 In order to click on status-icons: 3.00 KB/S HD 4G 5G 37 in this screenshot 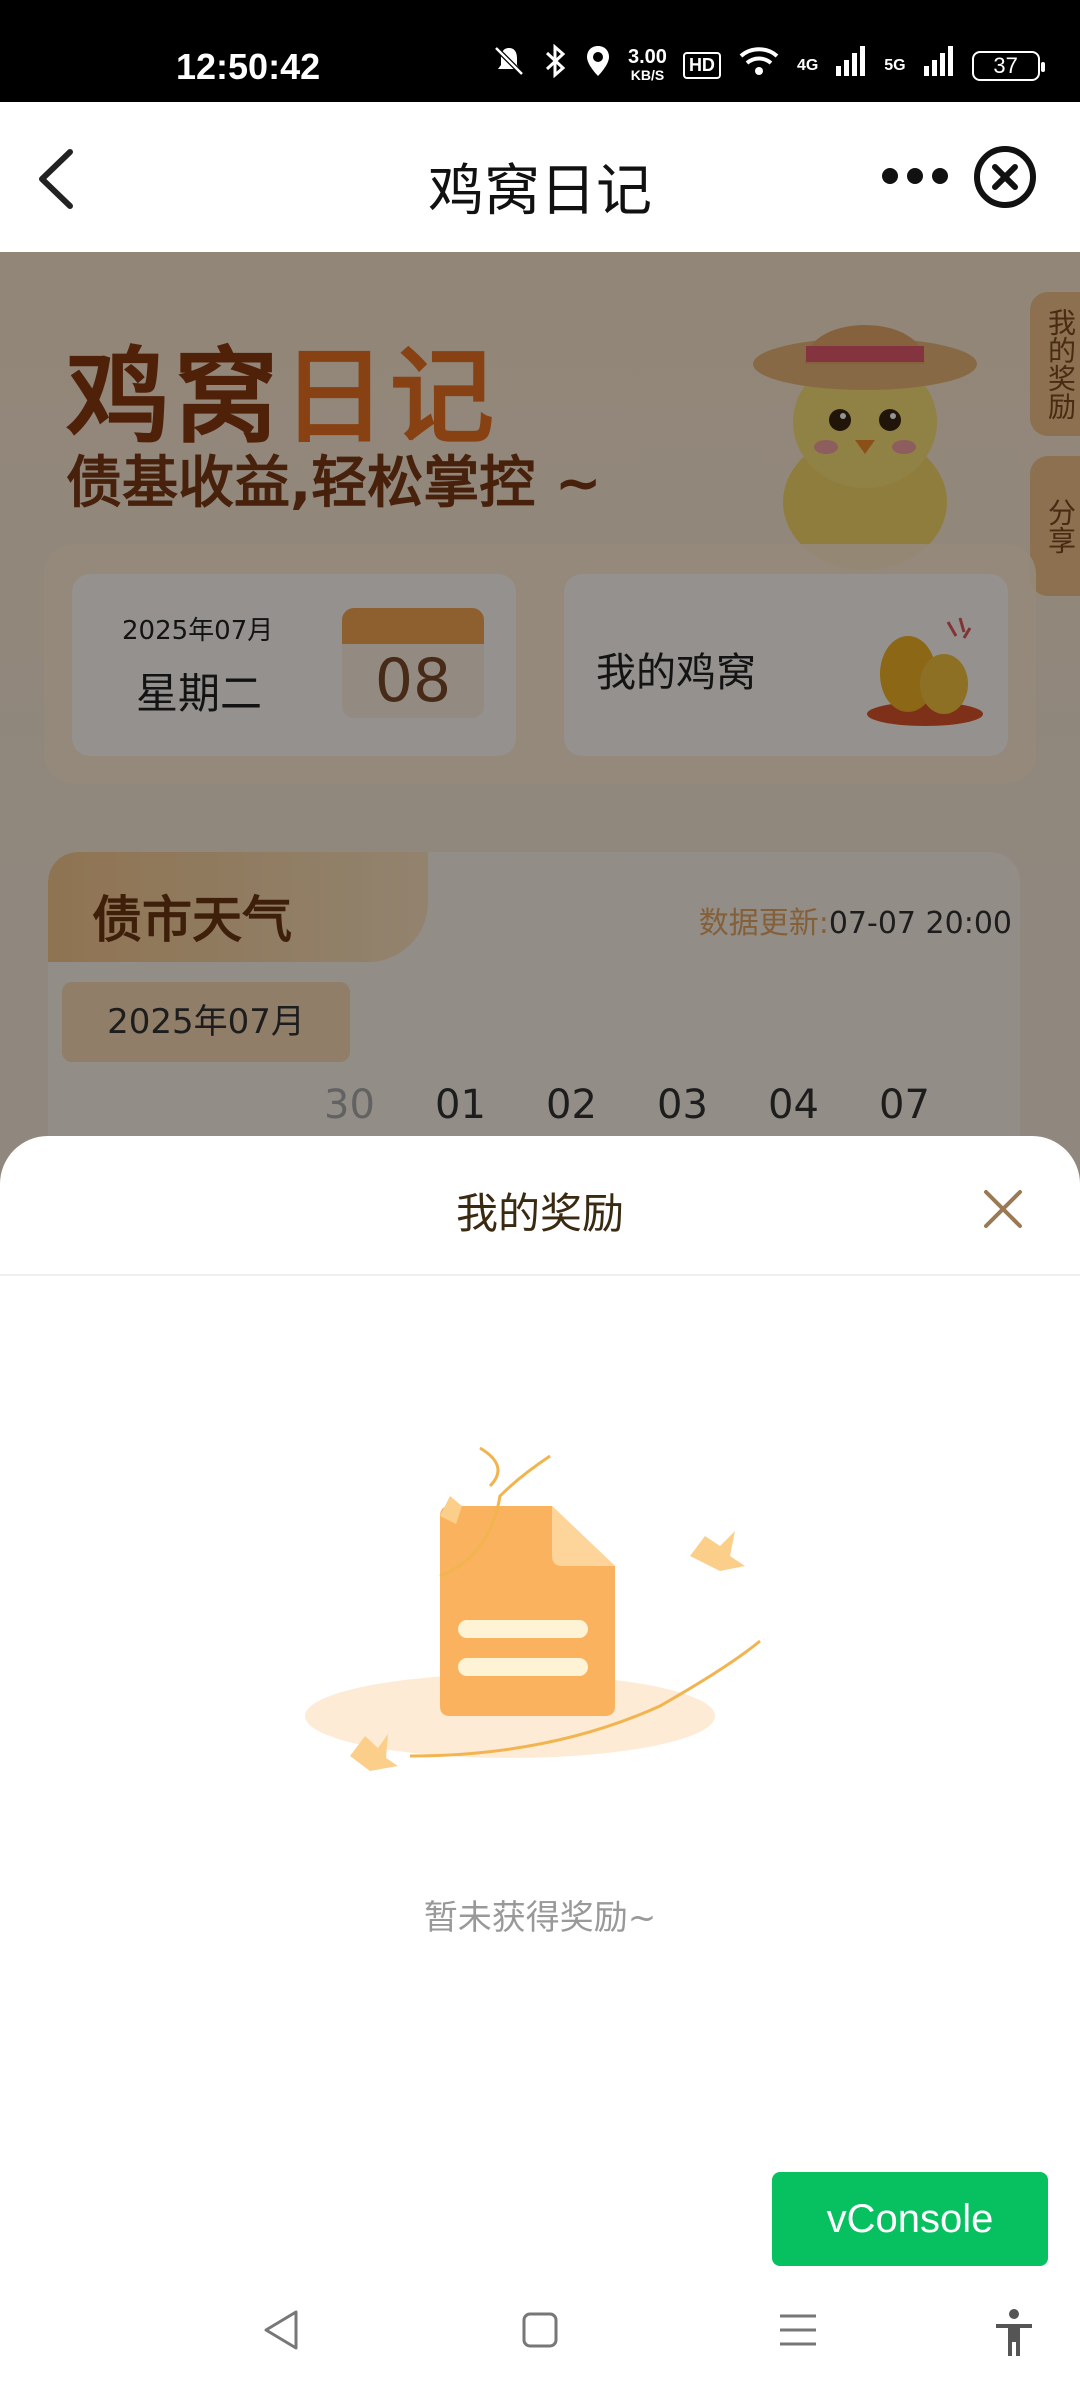, I will do `click(768, 65)`.